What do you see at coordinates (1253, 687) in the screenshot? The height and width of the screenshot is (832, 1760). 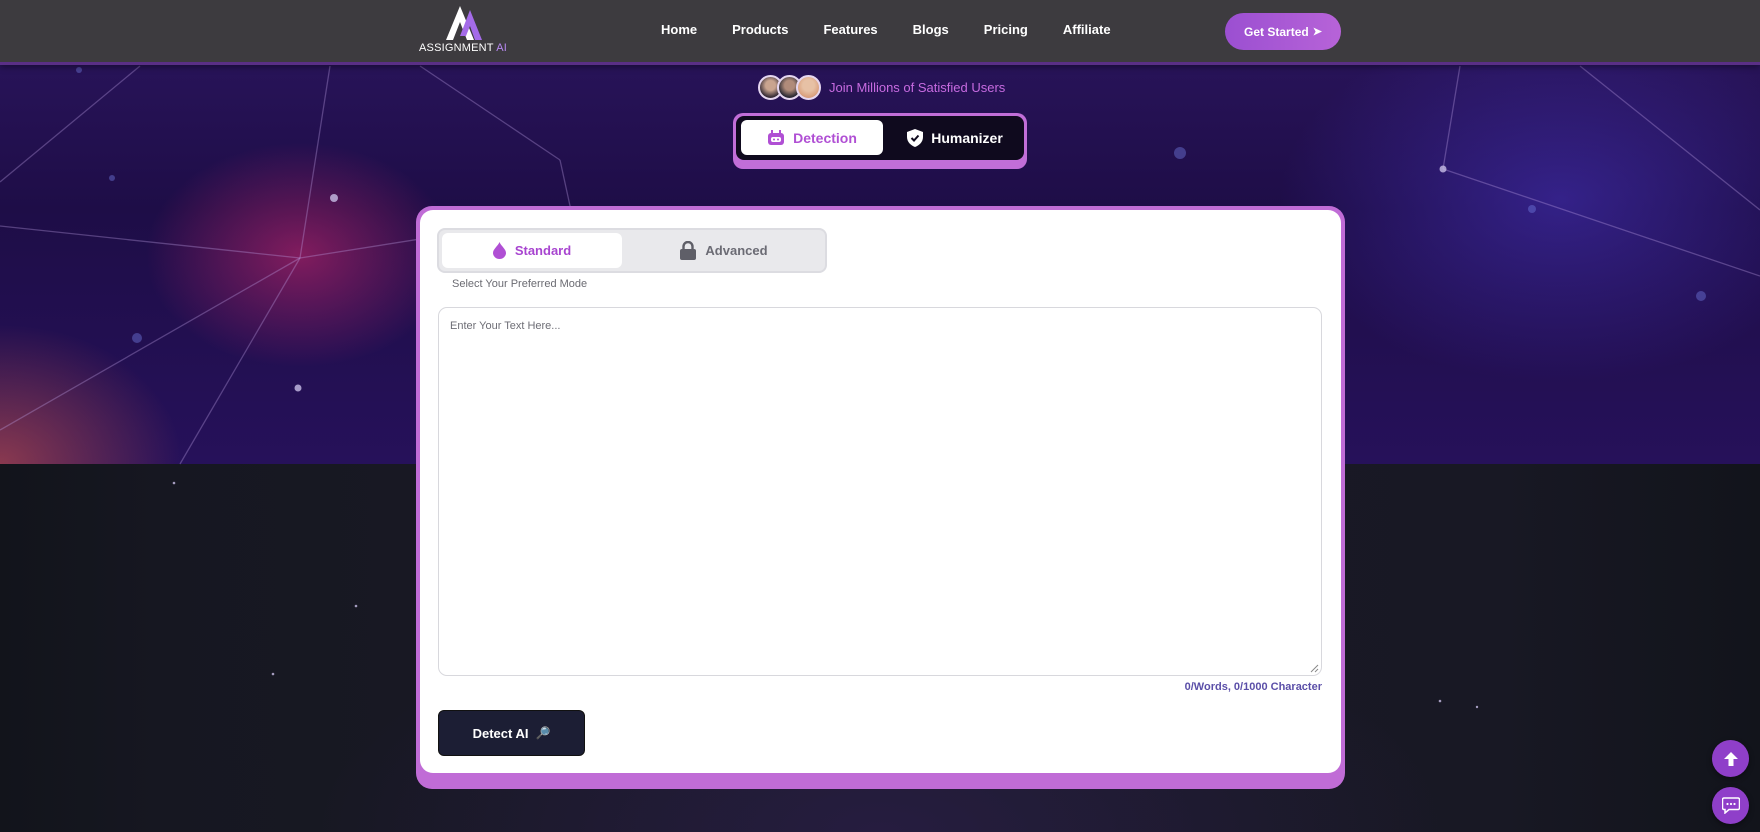 I see `word-character-counter: 0/Words, 0/1000 Character` at bounding box center [1253, 687].